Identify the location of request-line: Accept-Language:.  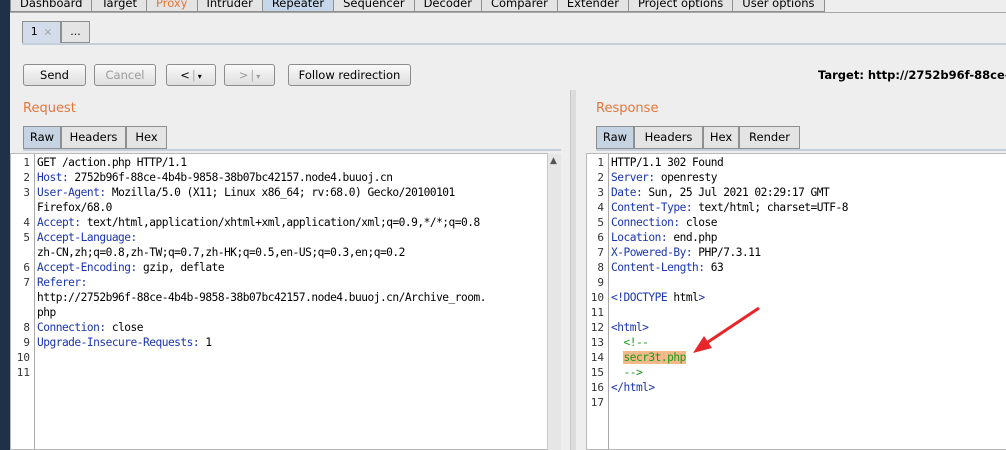
(87, 237).